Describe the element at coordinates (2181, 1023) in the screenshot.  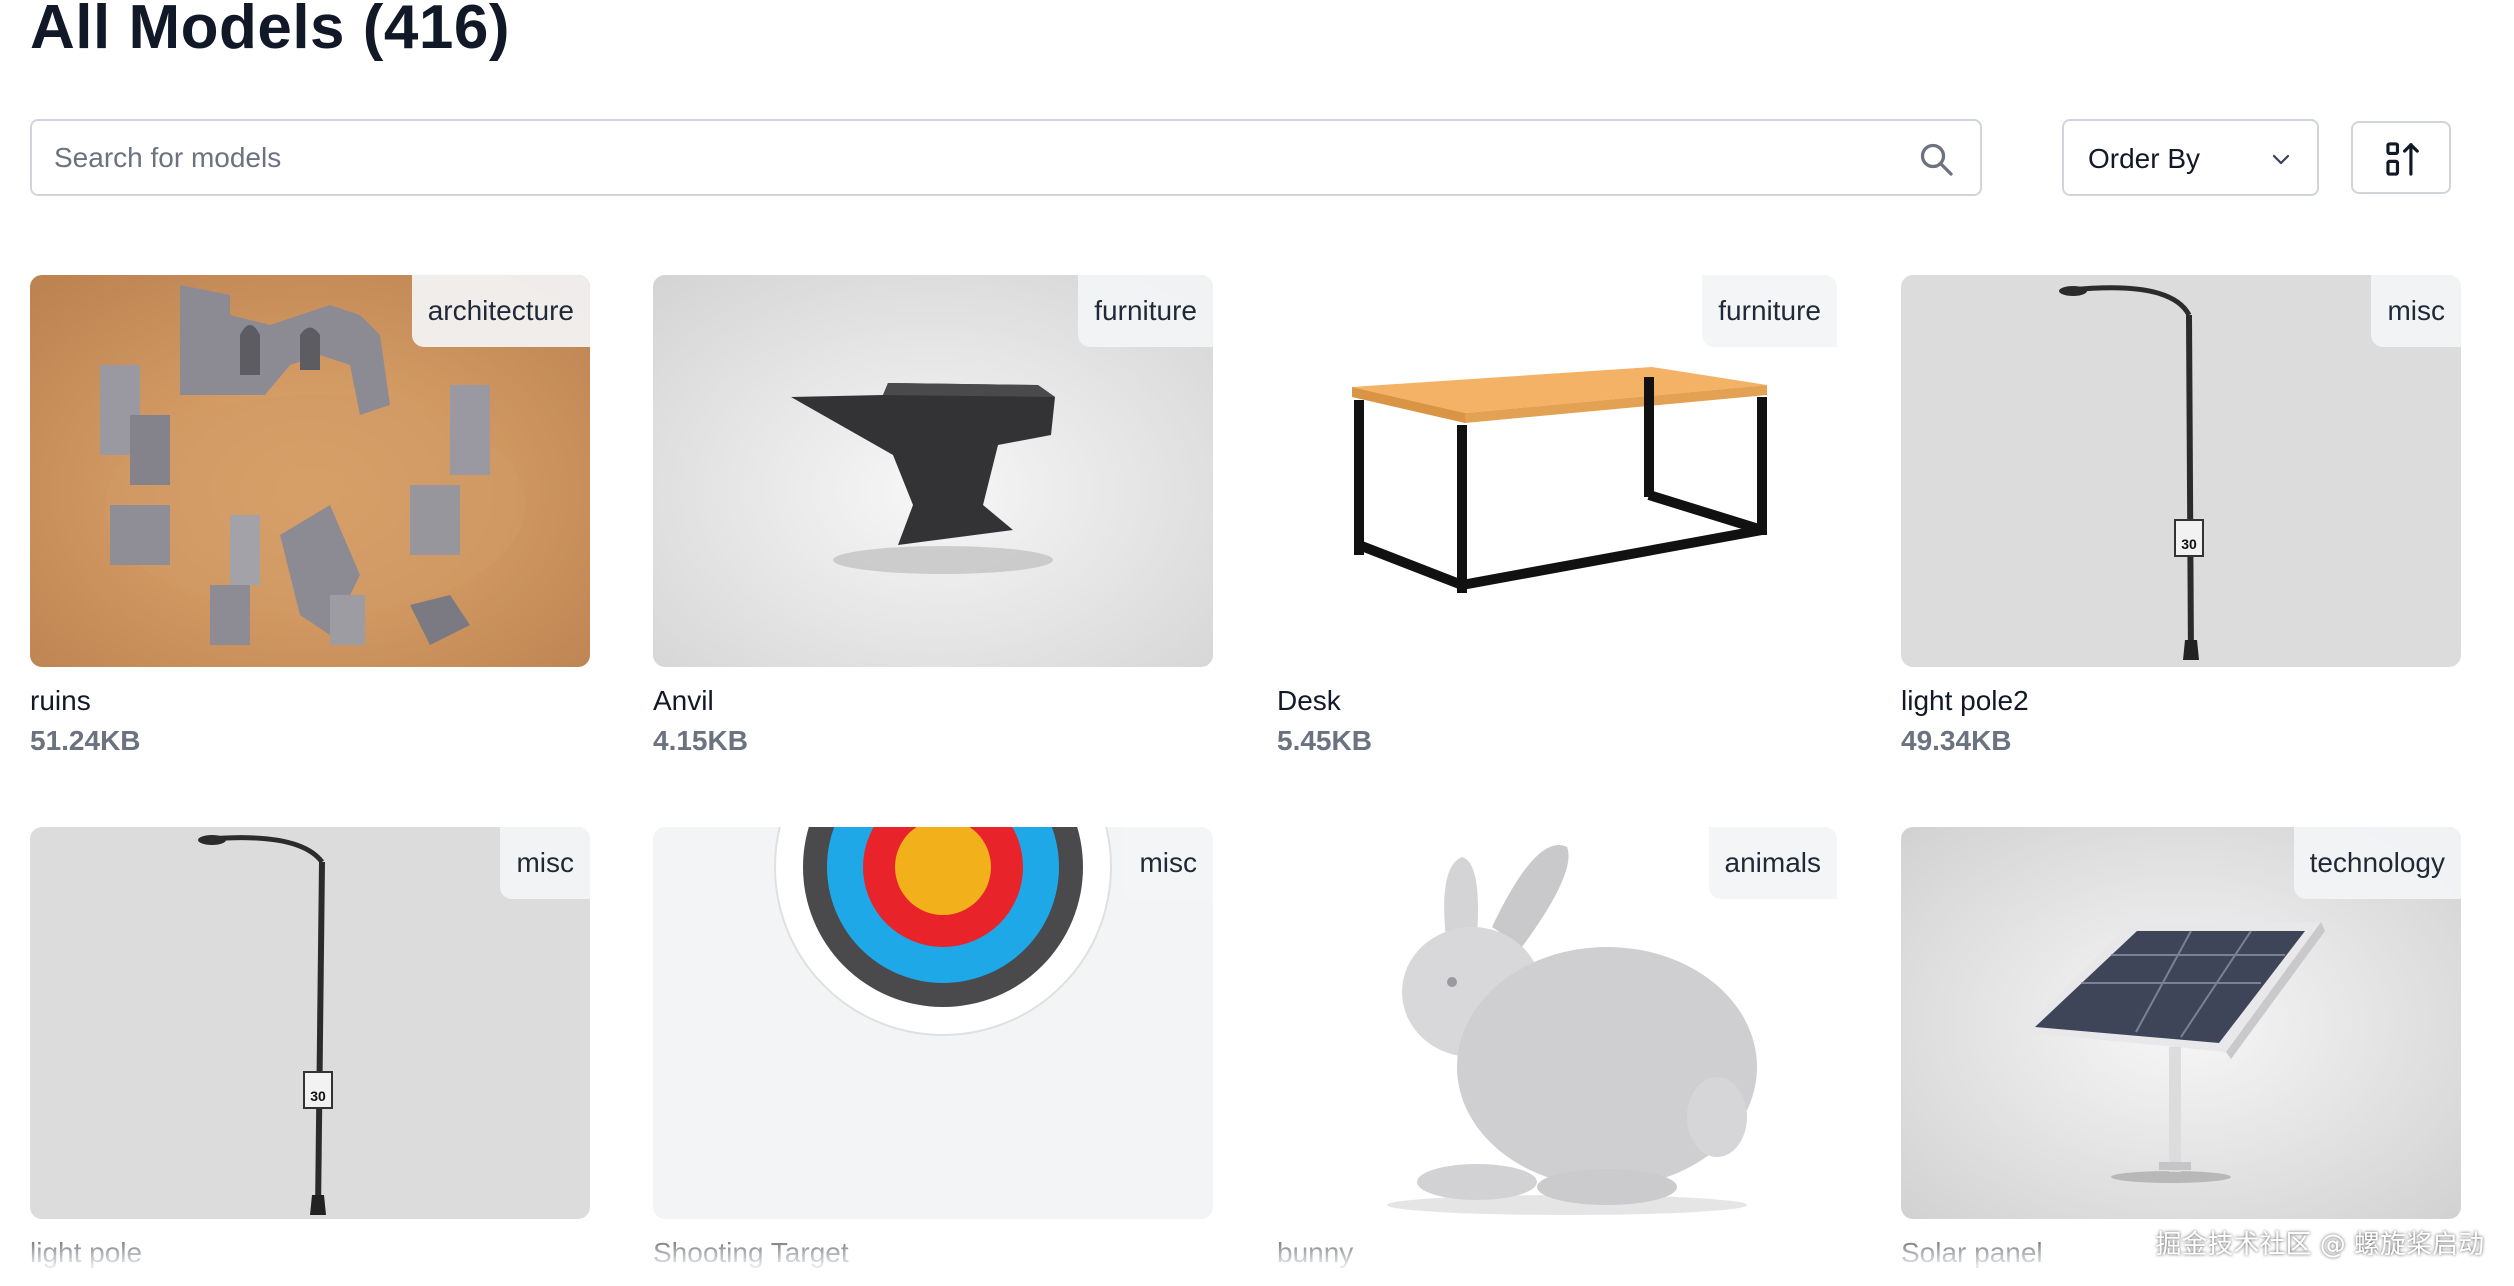
I see `model-thumbnail: technology` at that location.